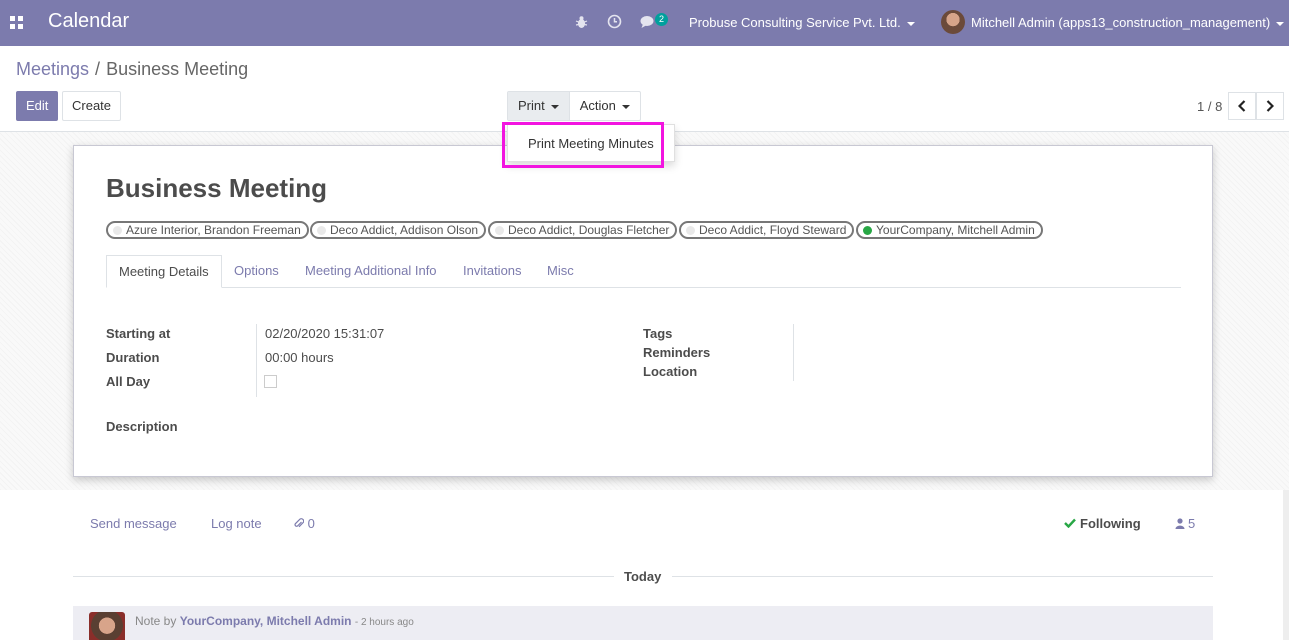  What do you see at coordinates (867, 230) in the screenshot?
I see `online-status-dot-icon` at bounding box center [867, 230].